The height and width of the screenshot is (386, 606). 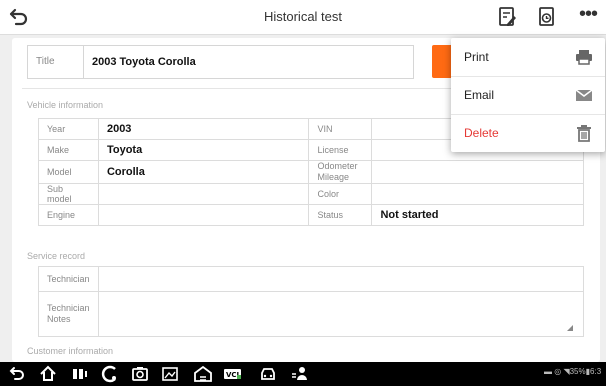 I want to click on technician-label: Technician, so click(x=68, y=279).